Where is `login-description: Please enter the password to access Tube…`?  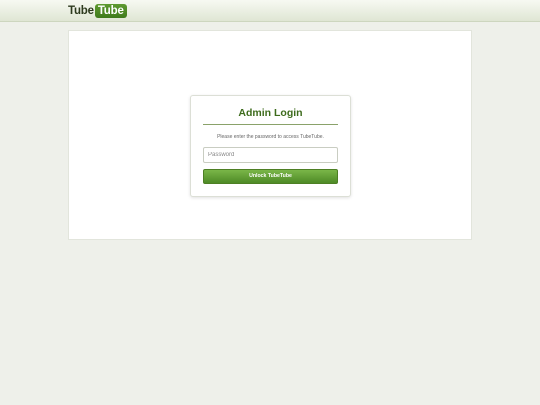
login-description: Please enter the password to access Tube… is located at coordinates (270, 137).